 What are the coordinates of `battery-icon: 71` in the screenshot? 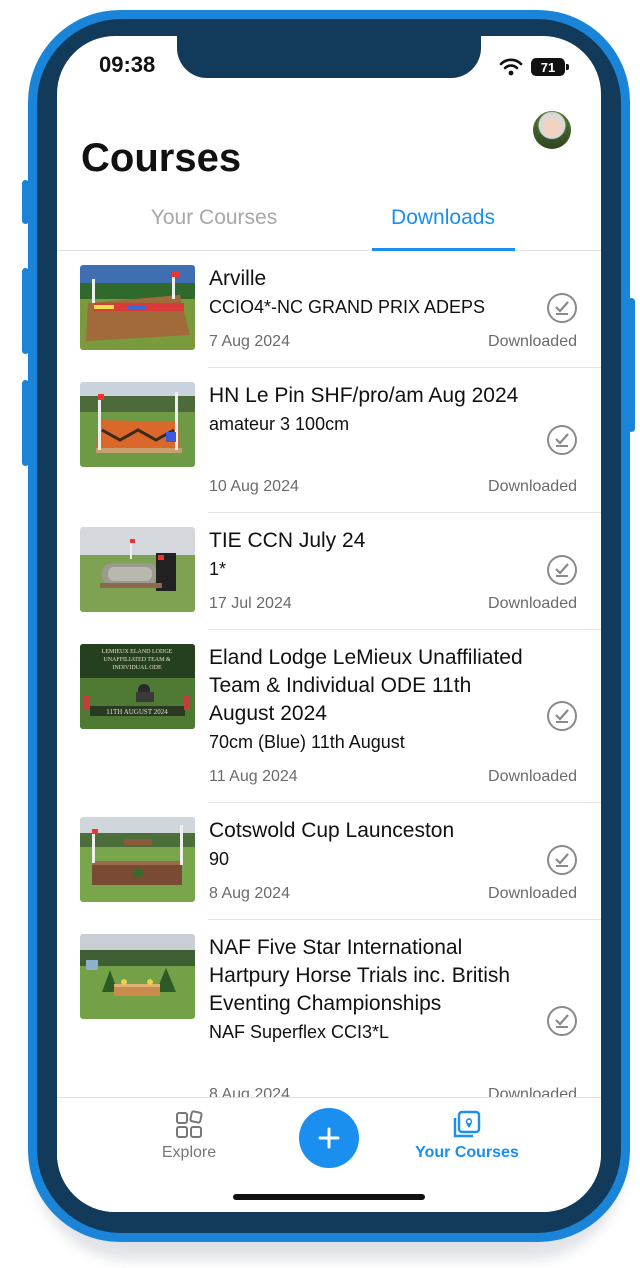 It's located at (550, 67).